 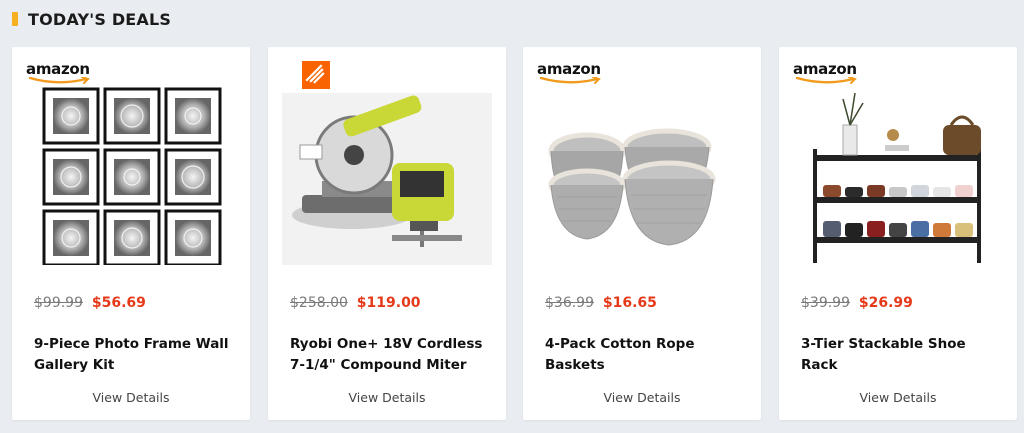 I want to click on photo-frame-gallery-image, so click(x=132, y=176).